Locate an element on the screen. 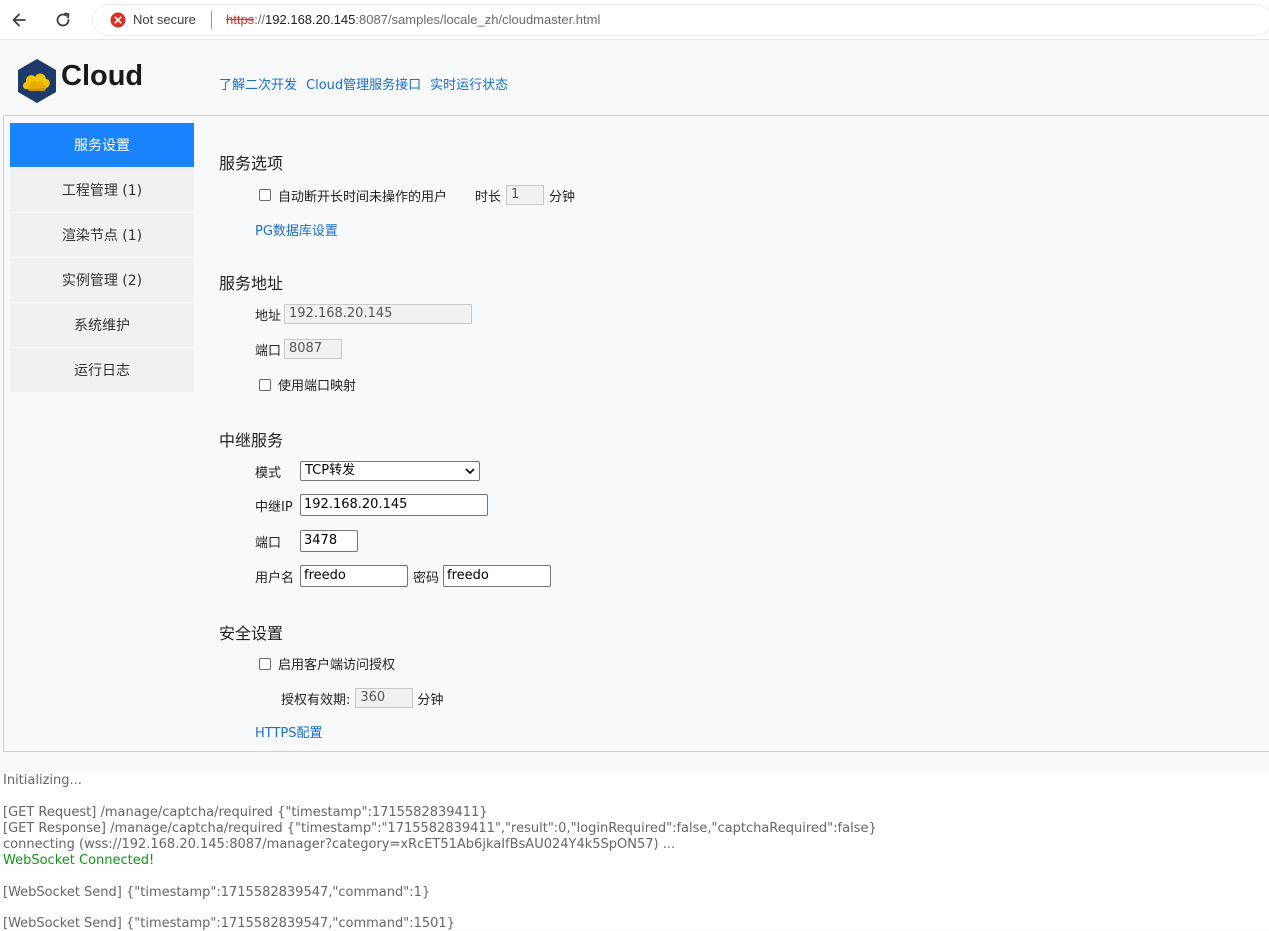  relay-credentials-row: 用户名 freedo 密码 freedo is located at coordinates (403, 576).